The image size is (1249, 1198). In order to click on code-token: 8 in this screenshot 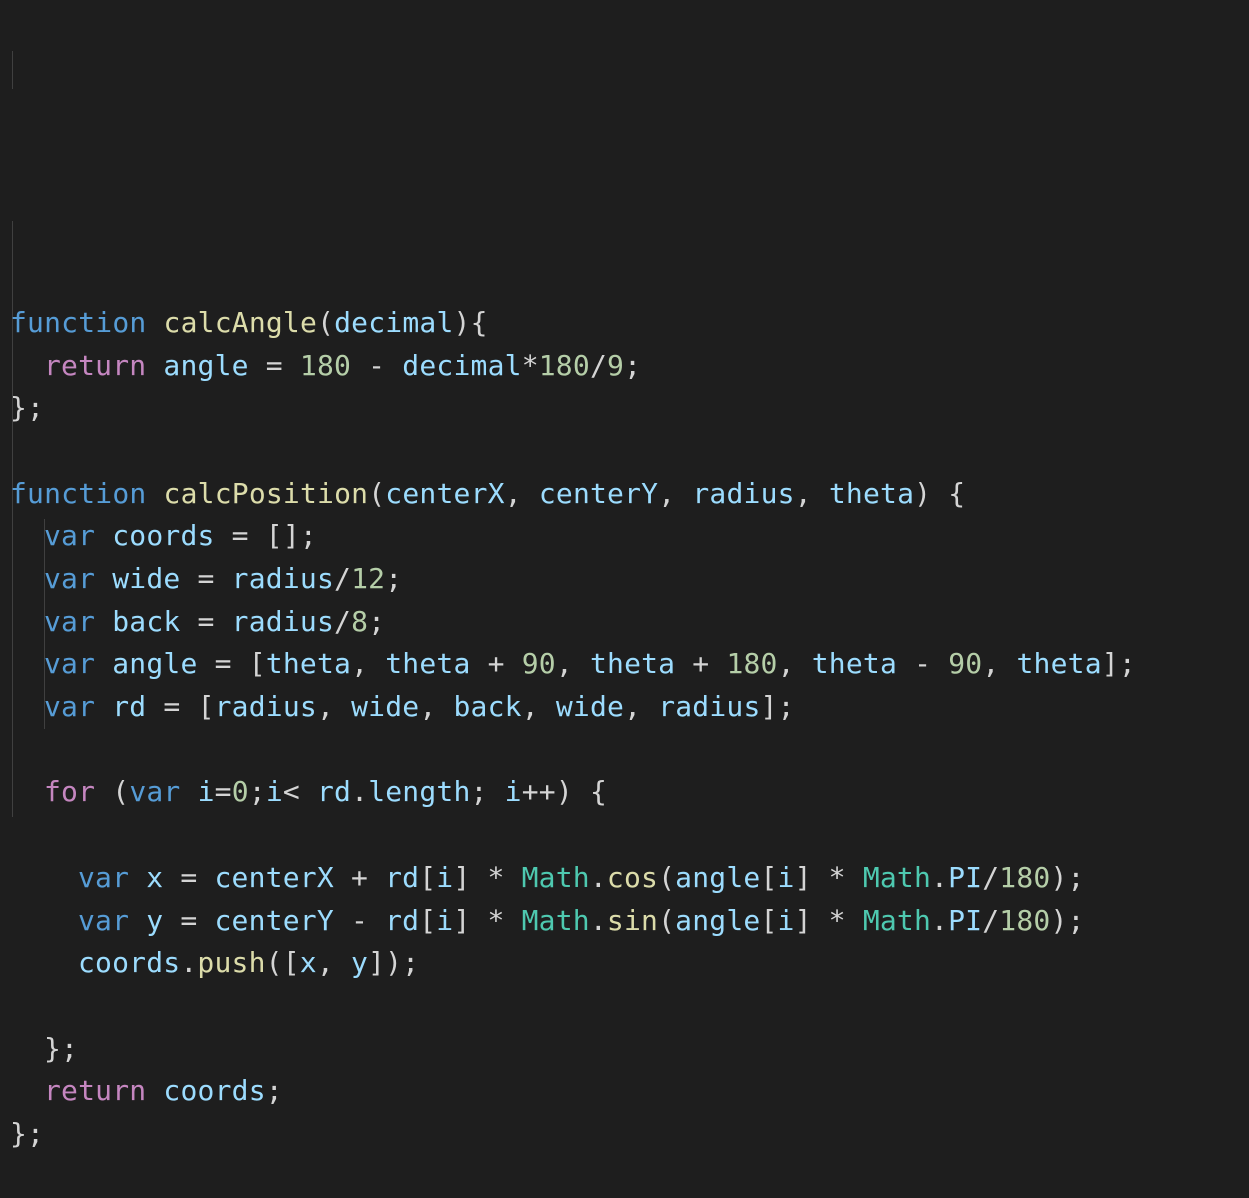, I will do `click(360, 621)`.